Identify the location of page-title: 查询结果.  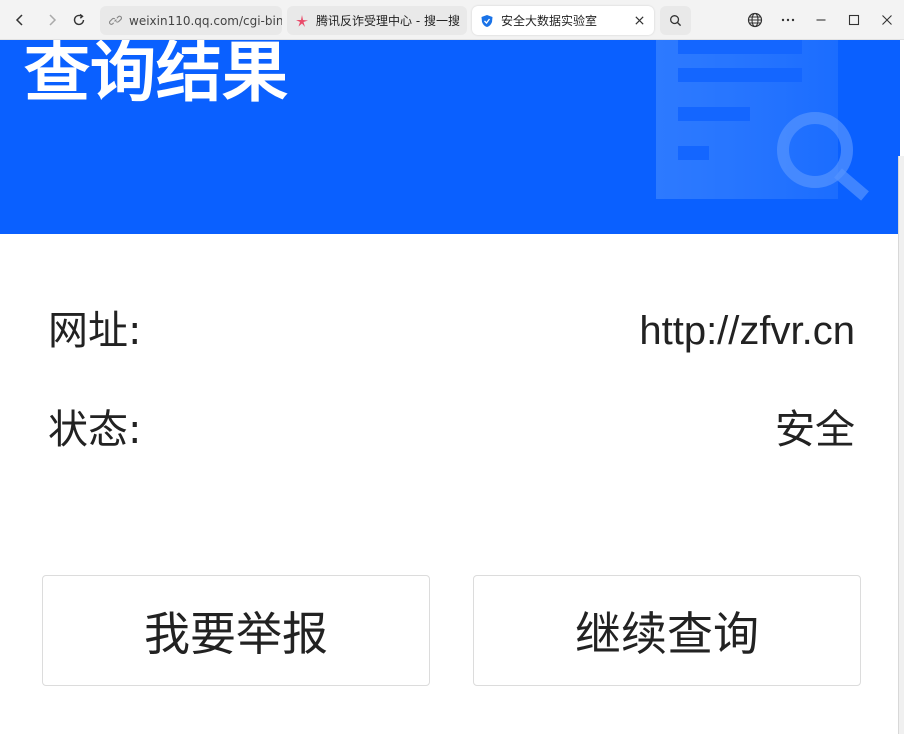
(156, 75).